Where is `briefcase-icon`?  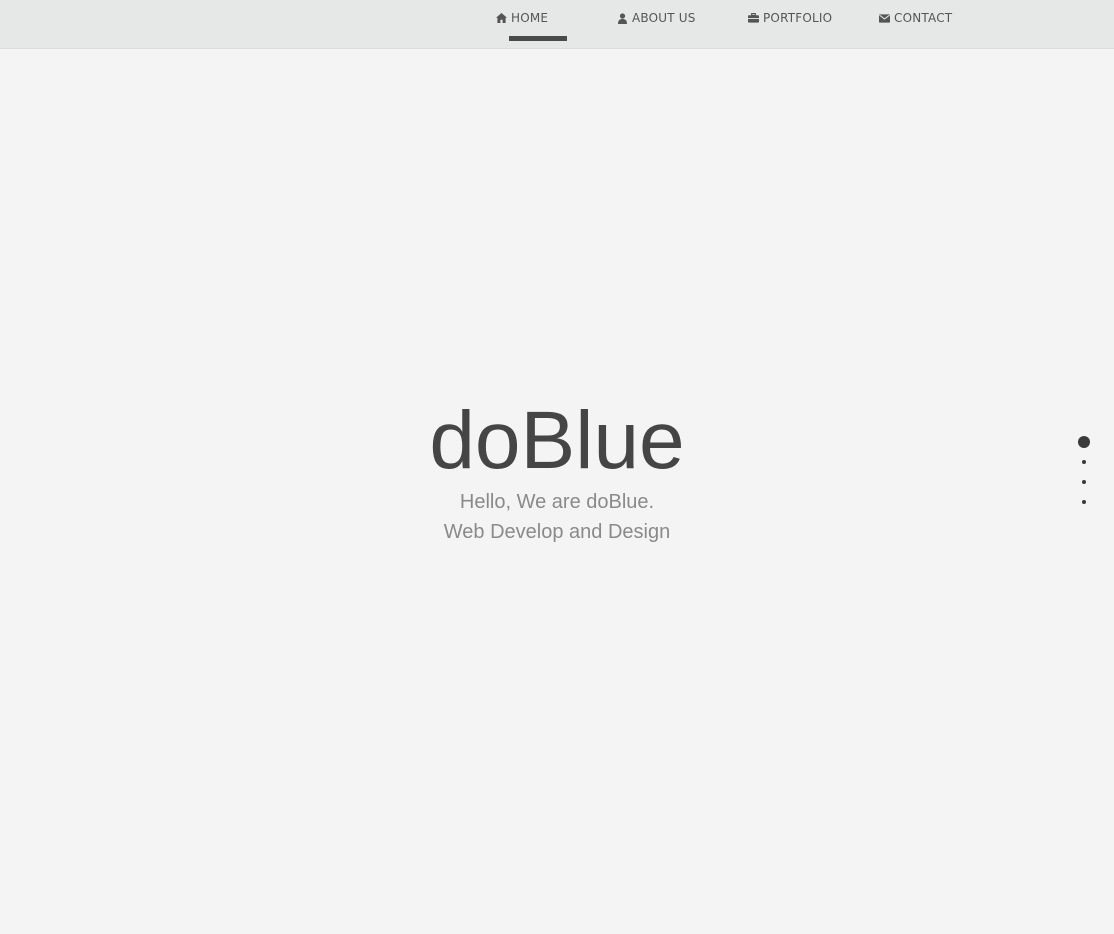
briefcase-icon is located at coordinates (753, 18).